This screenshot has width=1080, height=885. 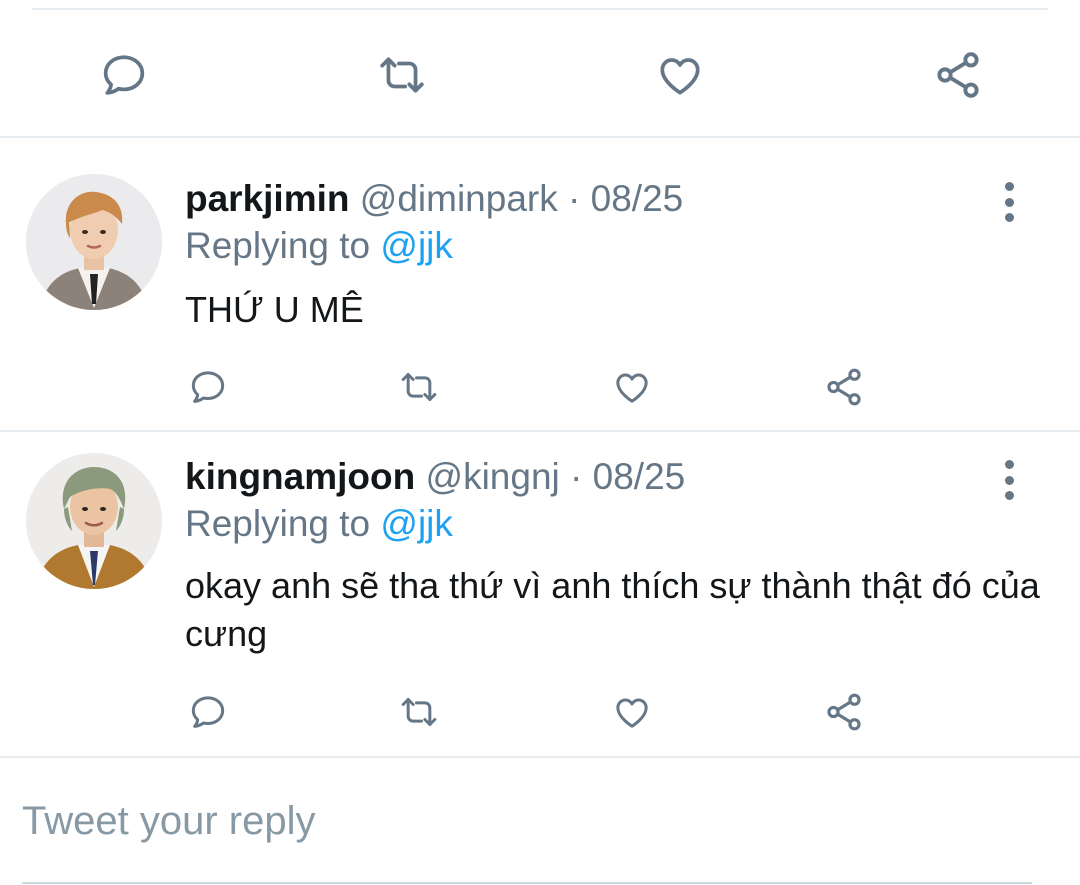 I want to click on top-divider, so click(x=540, y=9).